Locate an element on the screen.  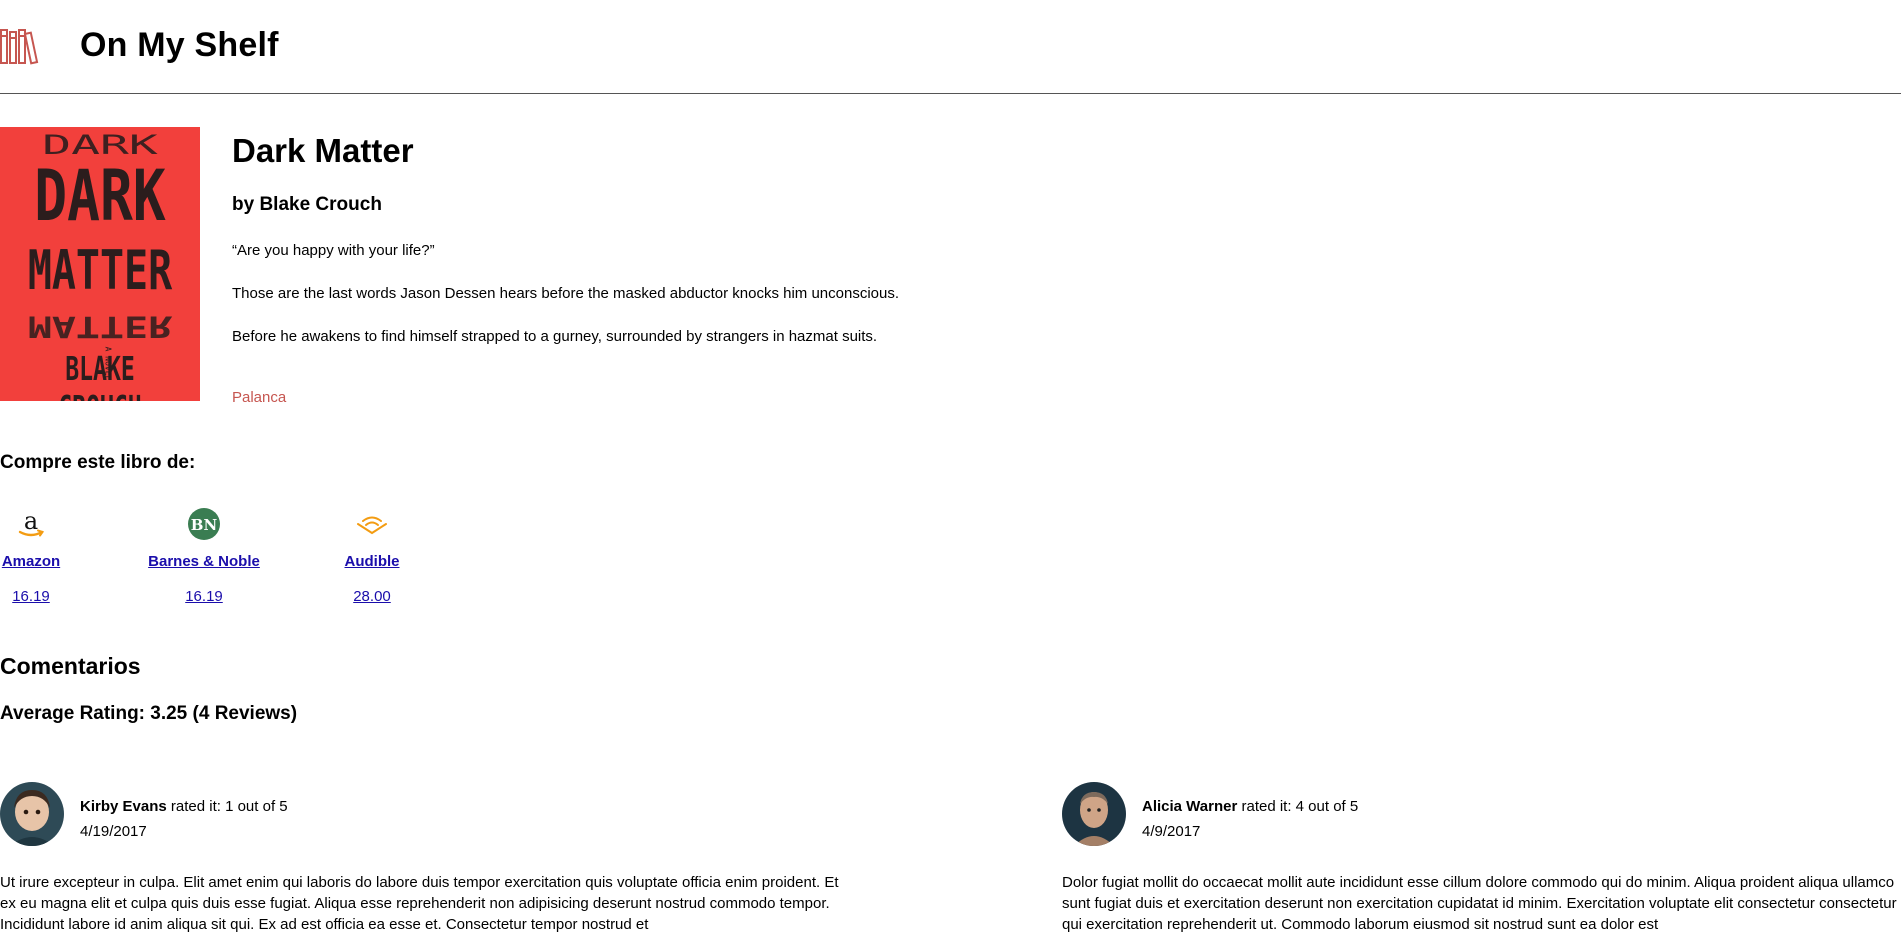
cover-title-dark: DARK is located at coordinates (100, 196).